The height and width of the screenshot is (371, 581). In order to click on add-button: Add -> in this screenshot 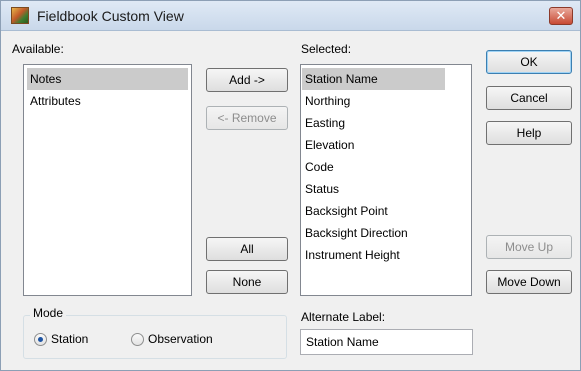, I will do `click(247, 80)`.